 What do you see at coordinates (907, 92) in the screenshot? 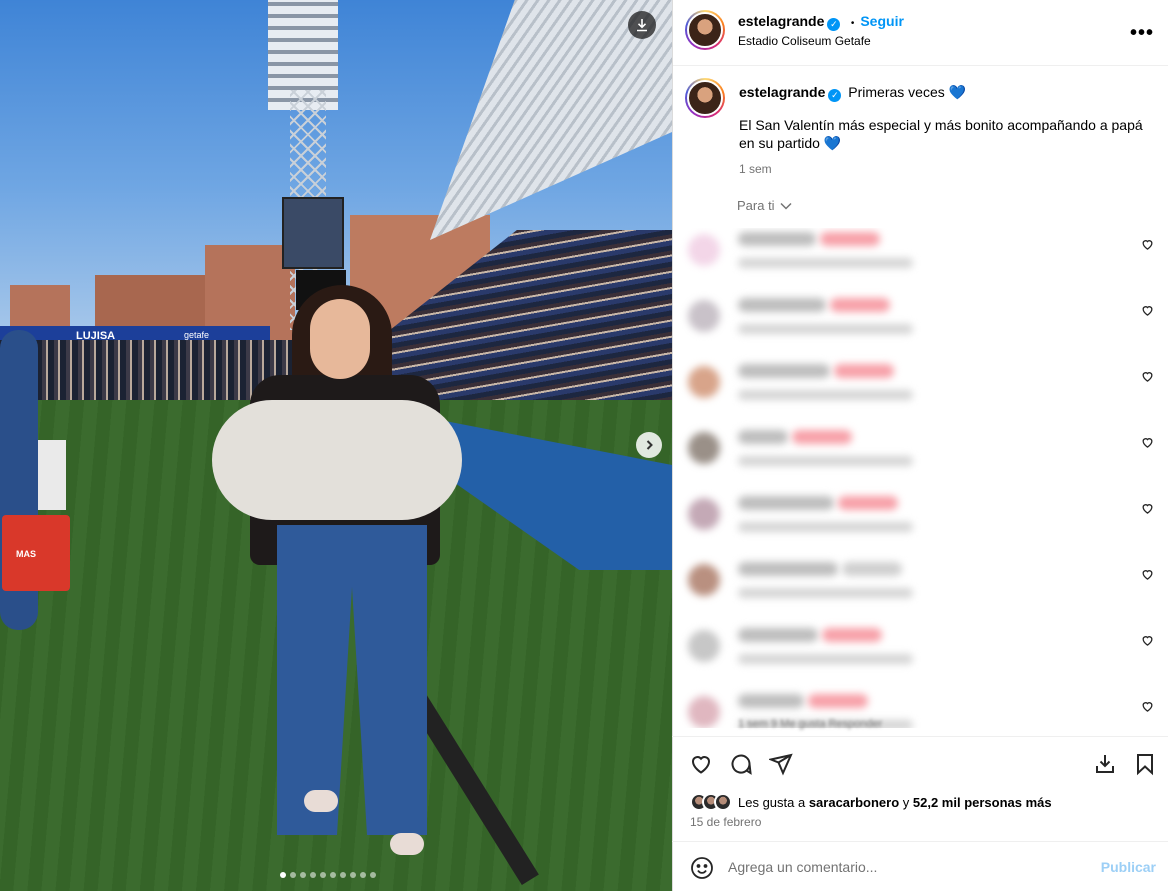
I see `caption-title: Primeras veces 💙` at bounding box center [907, 92].